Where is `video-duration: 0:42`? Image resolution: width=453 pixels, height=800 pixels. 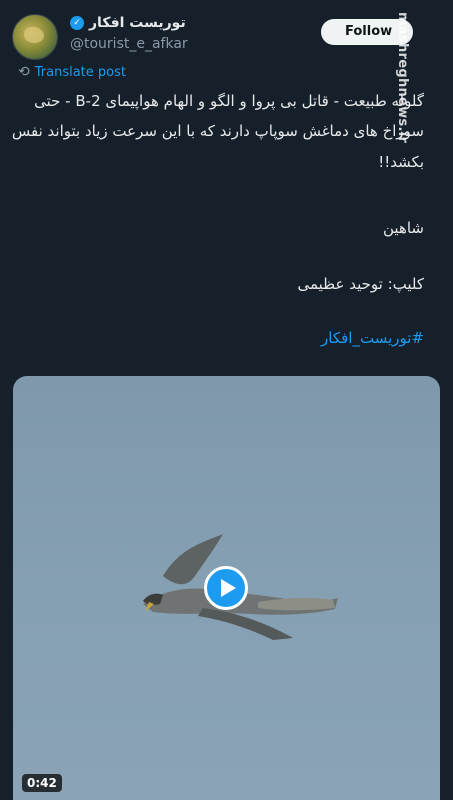
video-duration: 0:42 is located at coordinates (42, 783).